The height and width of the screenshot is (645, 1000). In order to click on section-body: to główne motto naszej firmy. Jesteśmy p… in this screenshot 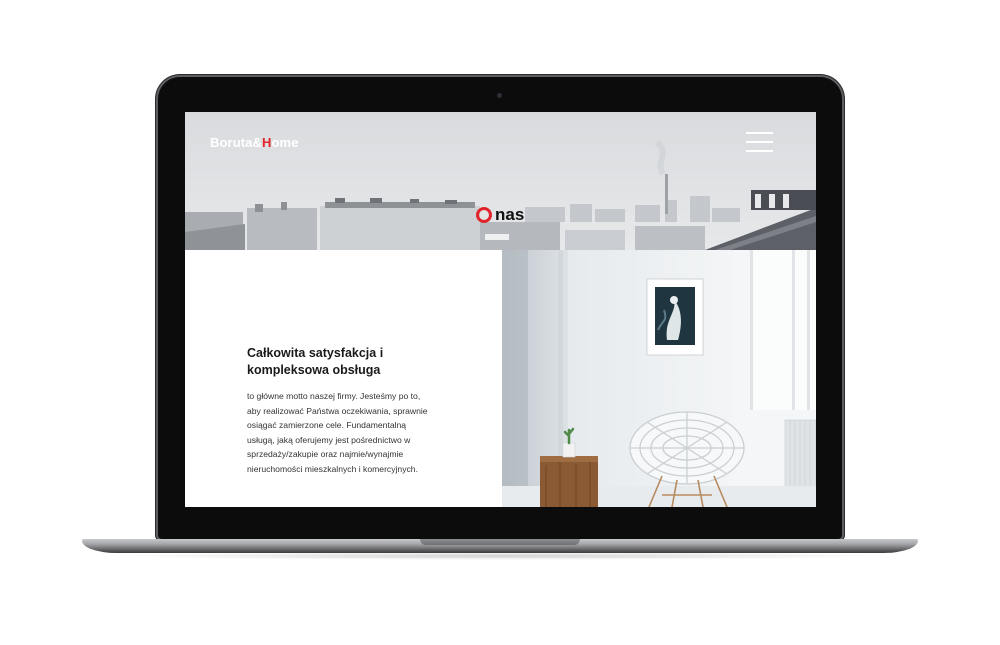, I will do `click(345, 432)`.